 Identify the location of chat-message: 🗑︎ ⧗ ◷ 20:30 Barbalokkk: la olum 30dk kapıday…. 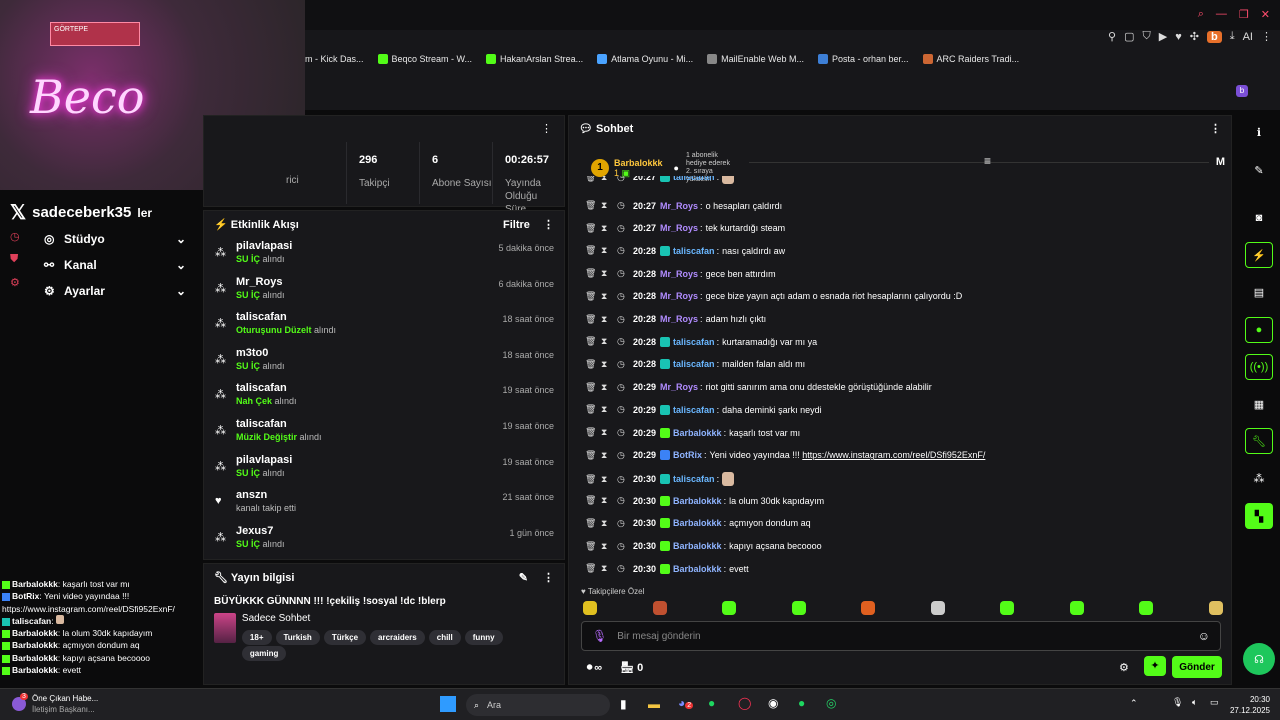
(704, 500).